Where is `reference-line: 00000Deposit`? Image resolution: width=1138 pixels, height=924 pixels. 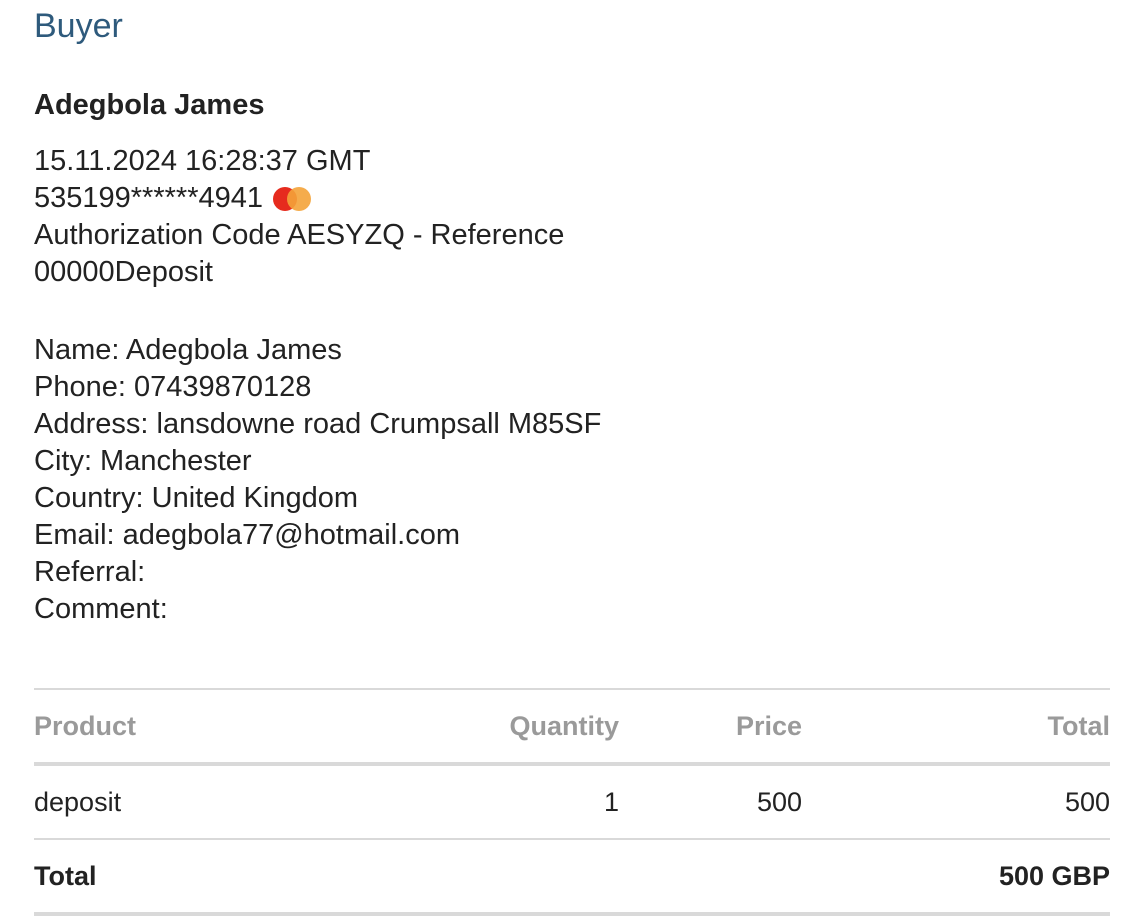 reference-line: 00000Deposit is located at coordinates (123, 272).